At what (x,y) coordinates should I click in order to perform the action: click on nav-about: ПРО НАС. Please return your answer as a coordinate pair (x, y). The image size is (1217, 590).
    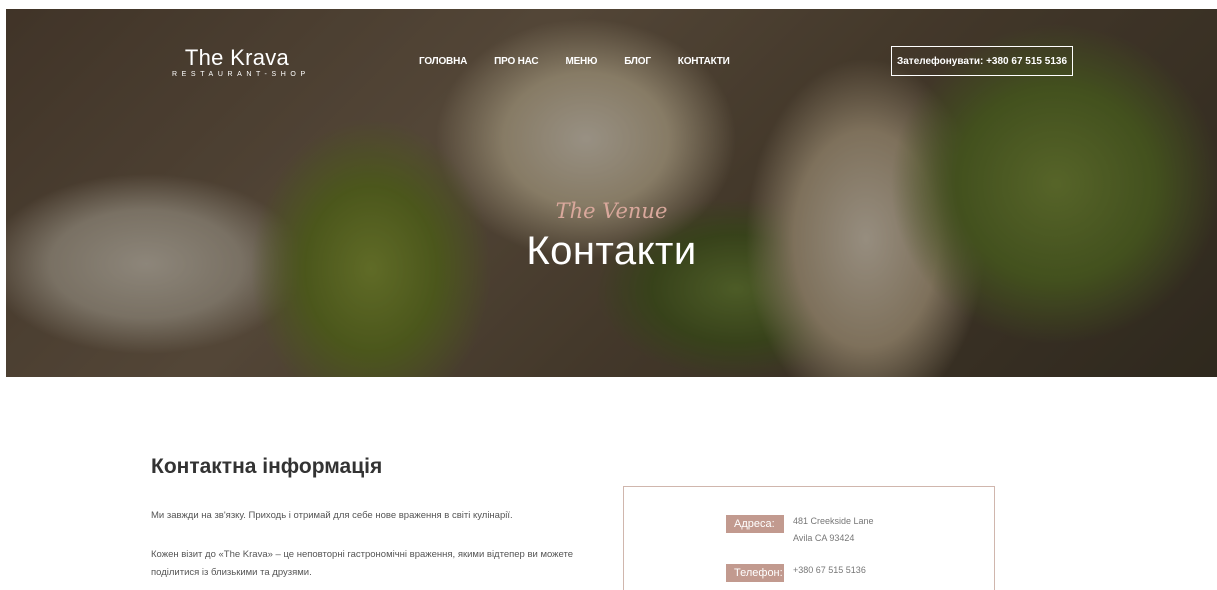
    Looking at the image, I should click on (516, 61).